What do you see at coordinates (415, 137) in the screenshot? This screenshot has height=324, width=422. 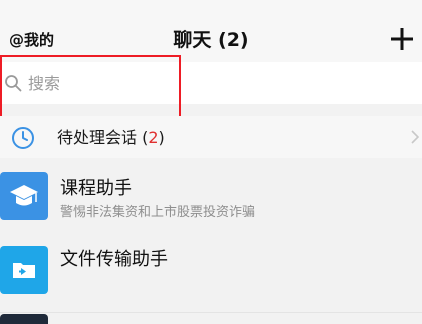 I see `chevron-right-icon` at bounding box center [415, 137].